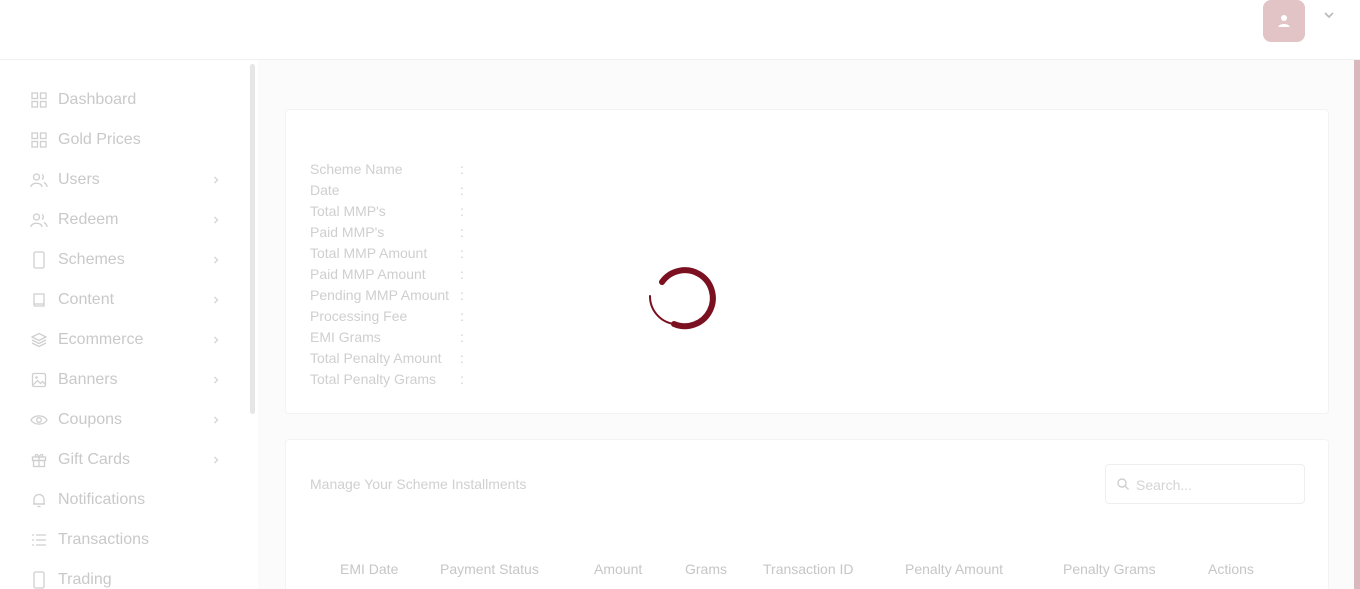 The width and height of the screenshot is (1360, 589). Describe the element at coordinates (97, 99) in the screenshot. I see `sidebar-item-label: Dashboard` at that location.